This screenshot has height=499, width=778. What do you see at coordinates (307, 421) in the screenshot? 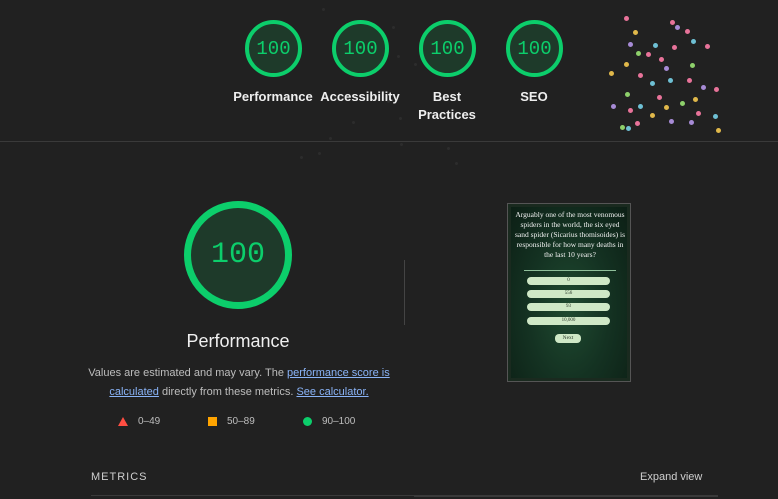
I see `circle-icon` at bounding box center [307, 421].